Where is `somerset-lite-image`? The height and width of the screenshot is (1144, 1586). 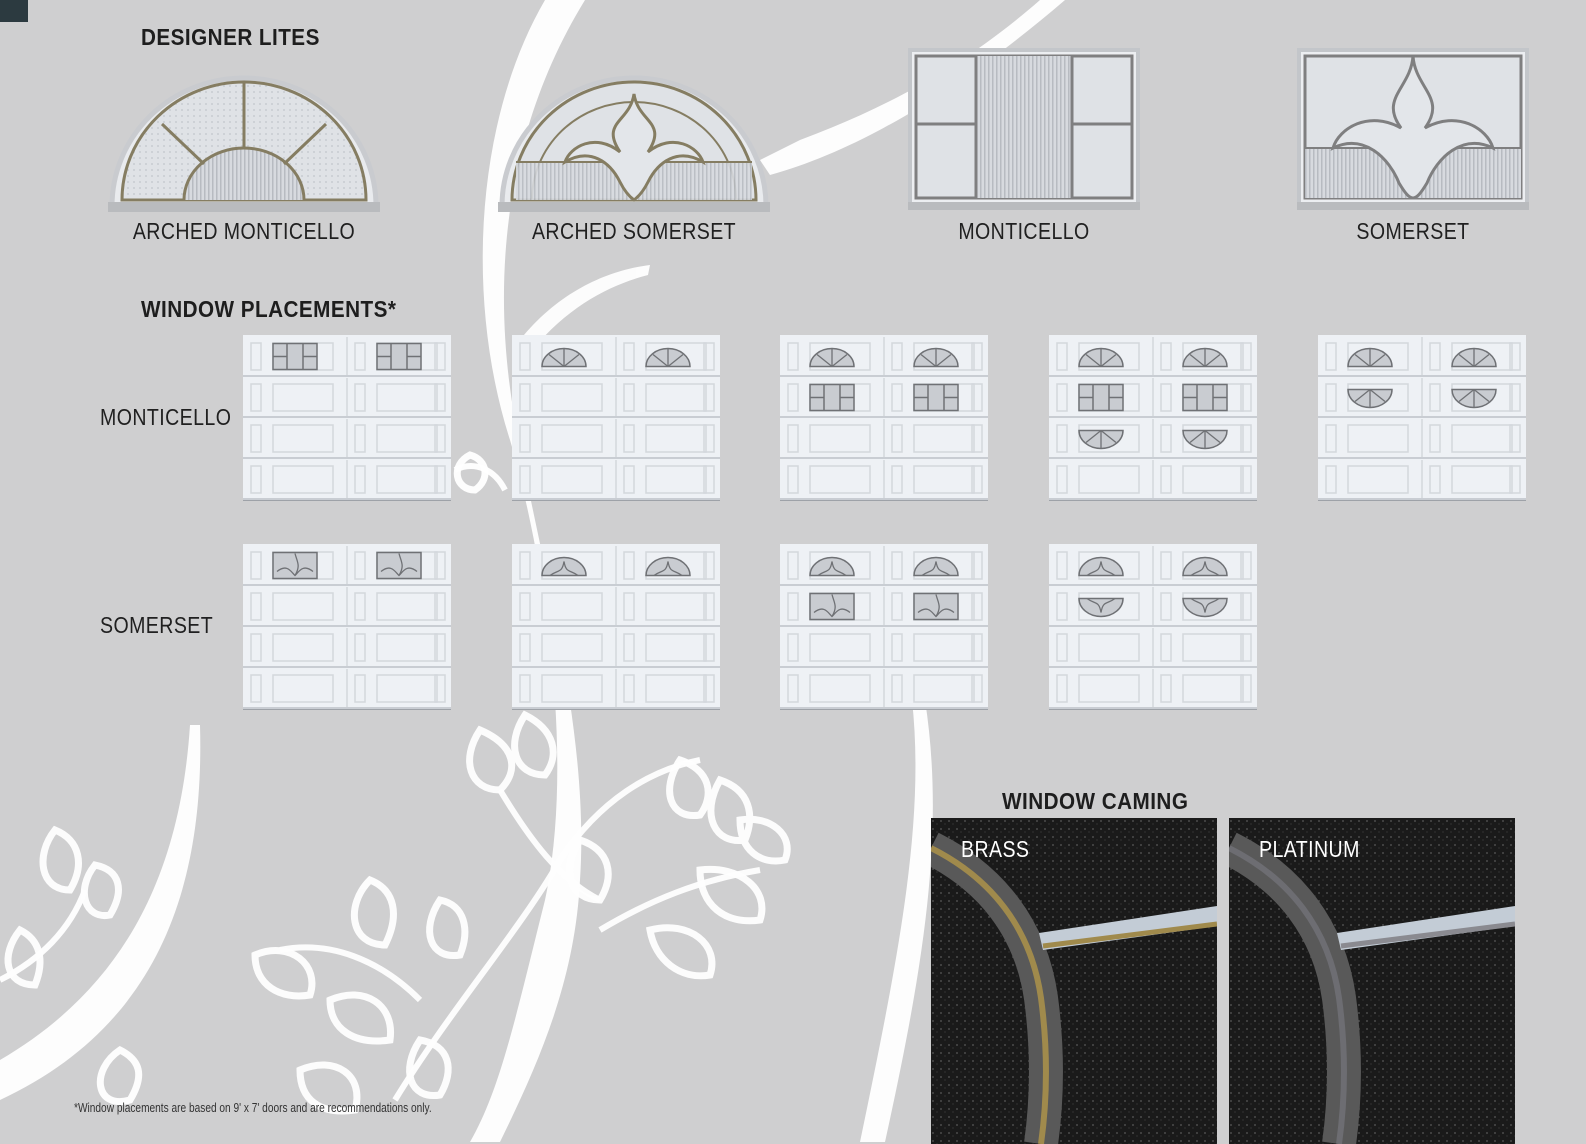 somerset-lite-image is located at coordinates (1413, 129).